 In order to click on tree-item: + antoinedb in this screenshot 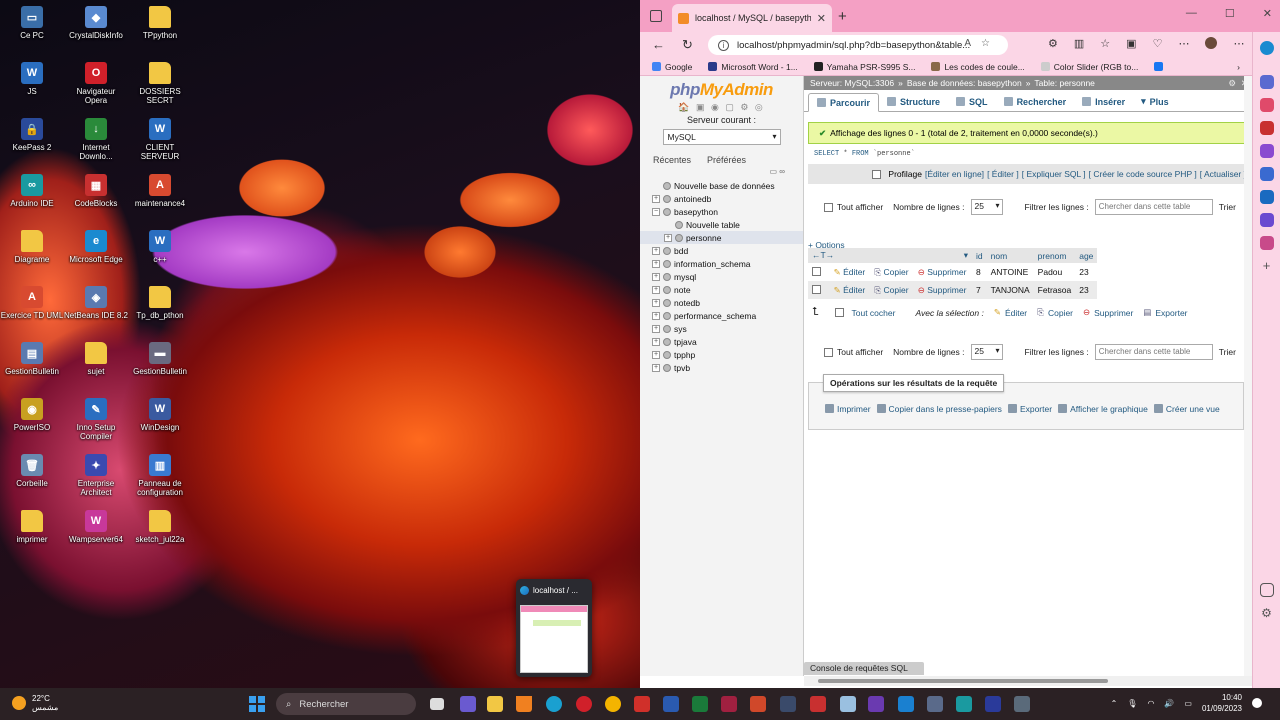, I will do `click(721, 198)`.